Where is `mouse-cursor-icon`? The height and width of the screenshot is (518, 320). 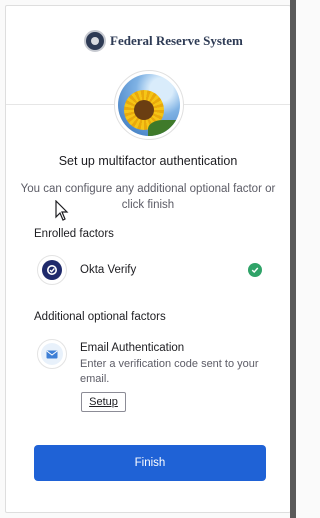 mouse-cursor-icon is located at coordinates (62, 210).